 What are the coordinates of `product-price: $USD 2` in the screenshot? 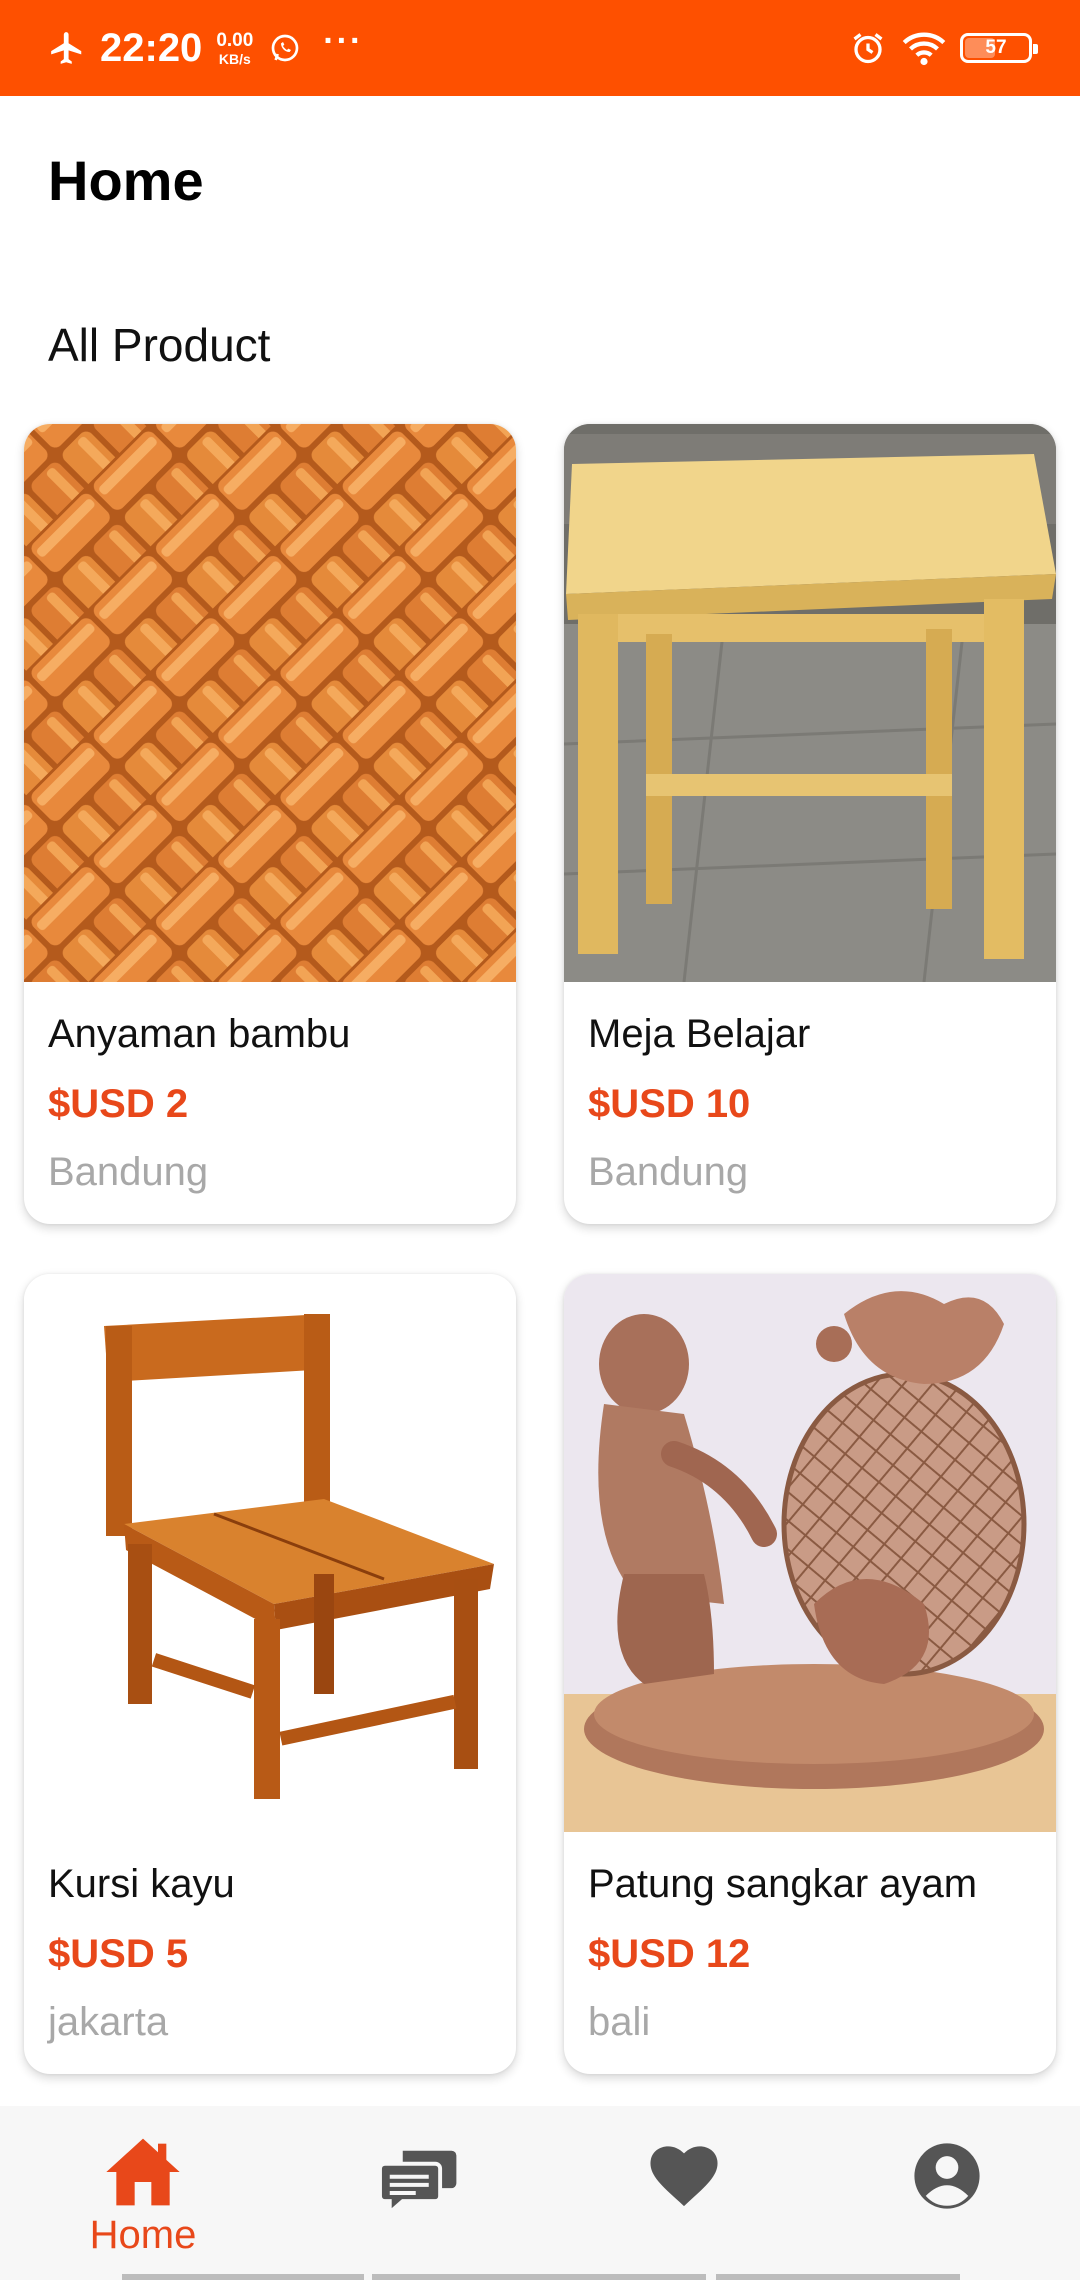 It's located at (118, 1104).